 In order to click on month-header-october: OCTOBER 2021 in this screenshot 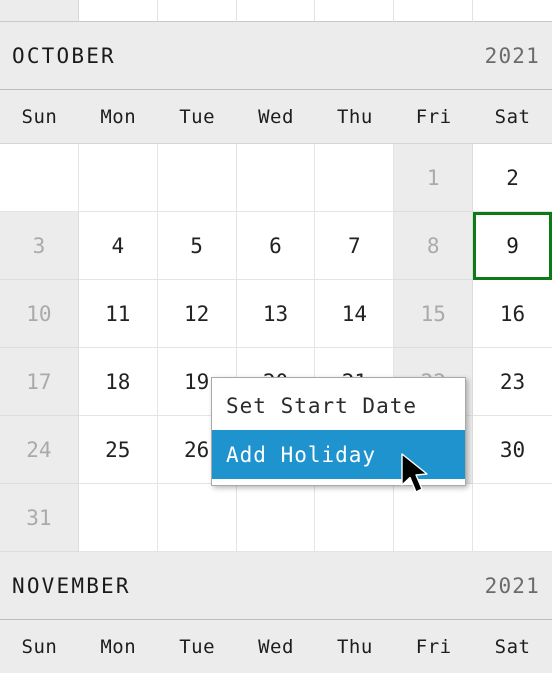, I will do `click(276, 56)`.